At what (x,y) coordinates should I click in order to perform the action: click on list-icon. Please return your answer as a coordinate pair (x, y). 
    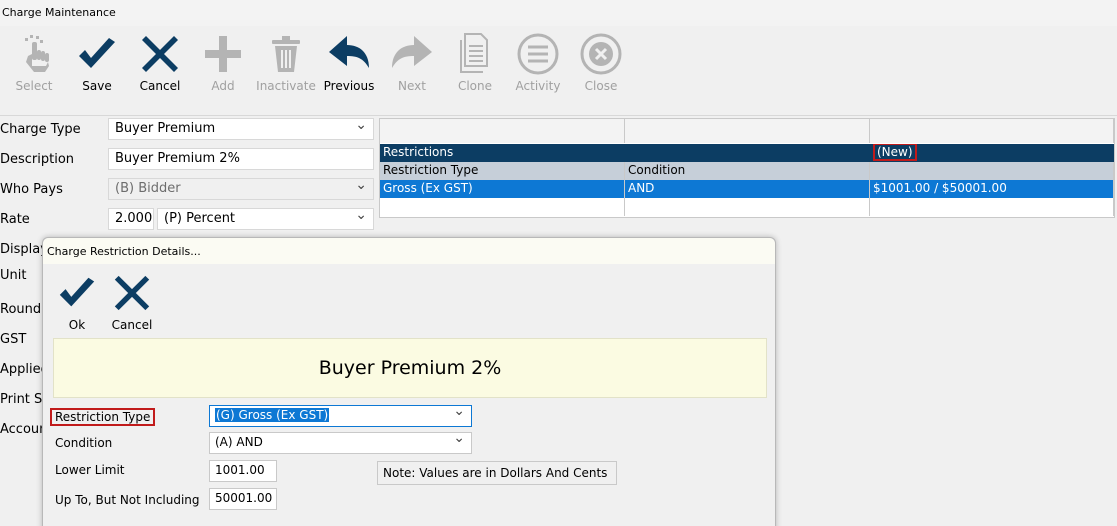
    Looking at the image, I should click on (538, 54).